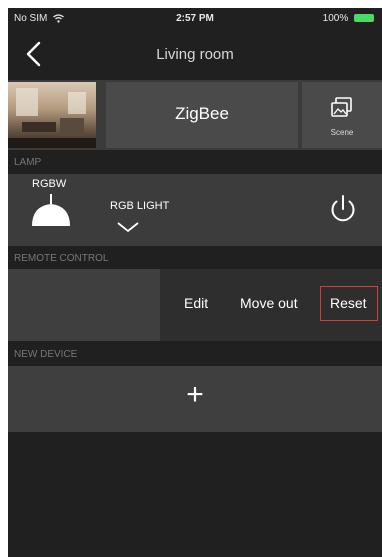 The width and height of the screenshot is (382, 557). I want to click on scene-icon, so click(341, 107).